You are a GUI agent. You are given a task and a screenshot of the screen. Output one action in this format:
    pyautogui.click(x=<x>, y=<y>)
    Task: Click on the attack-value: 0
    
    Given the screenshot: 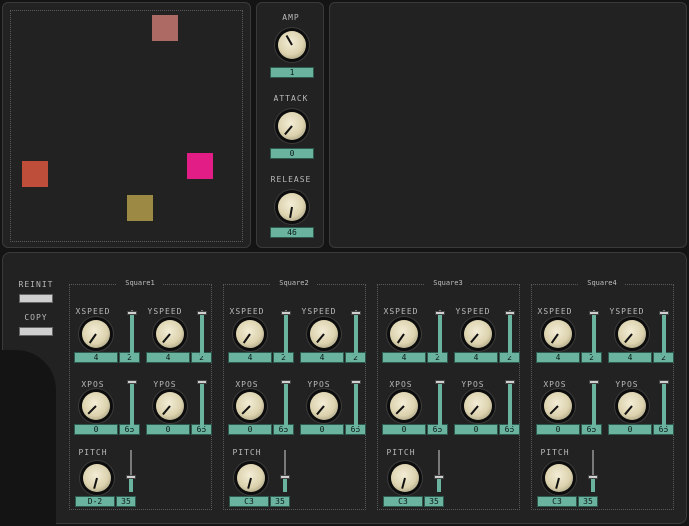 What is the action you would take?
    pyautogui.click(x=292, y=153)
    